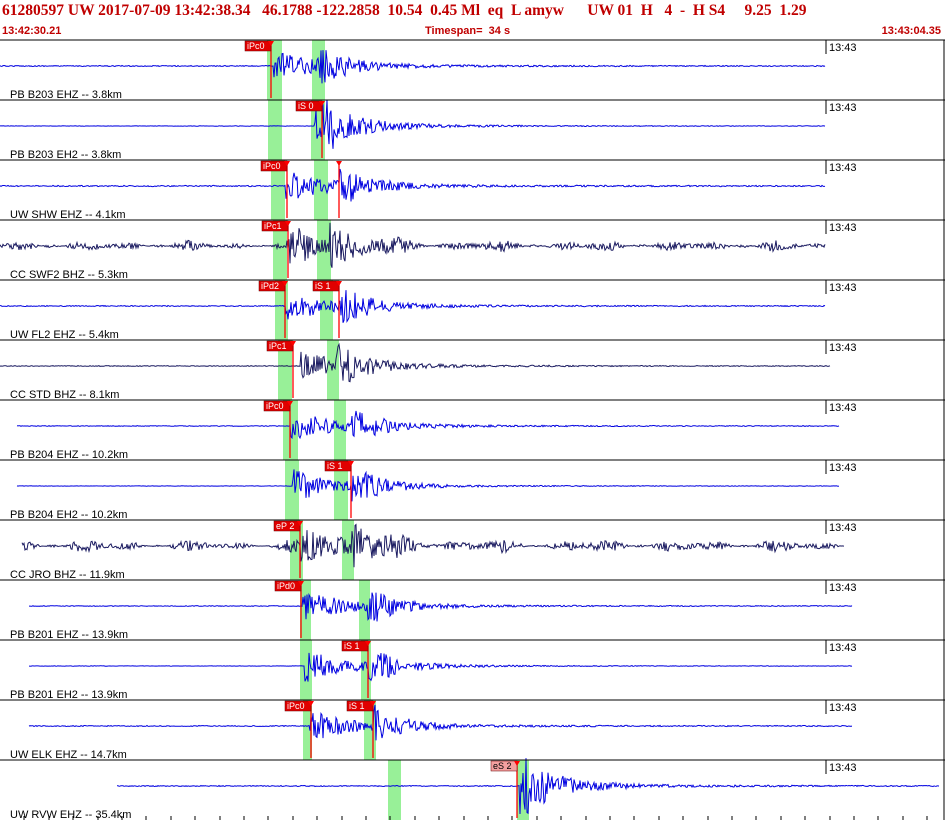 The height and width of the screenshot is (820, 945). What do you see at coordinates (64, 395) in the screenshot?
I see `station-label: CC STD BHZ -- 8.1km` at bounding box center [64, 395].